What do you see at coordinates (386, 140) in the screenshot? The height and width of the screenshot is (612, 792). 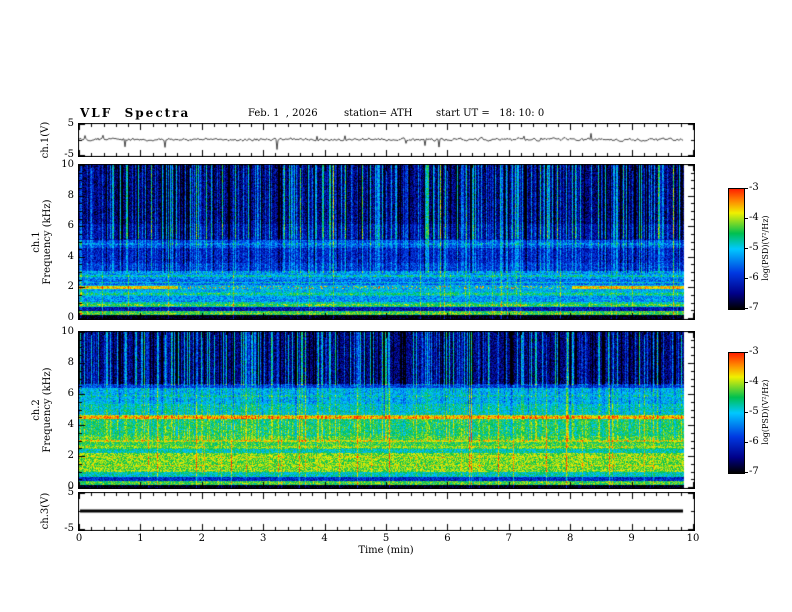 I see `ch1-waveform-panel` at bounding box center [386, 140].